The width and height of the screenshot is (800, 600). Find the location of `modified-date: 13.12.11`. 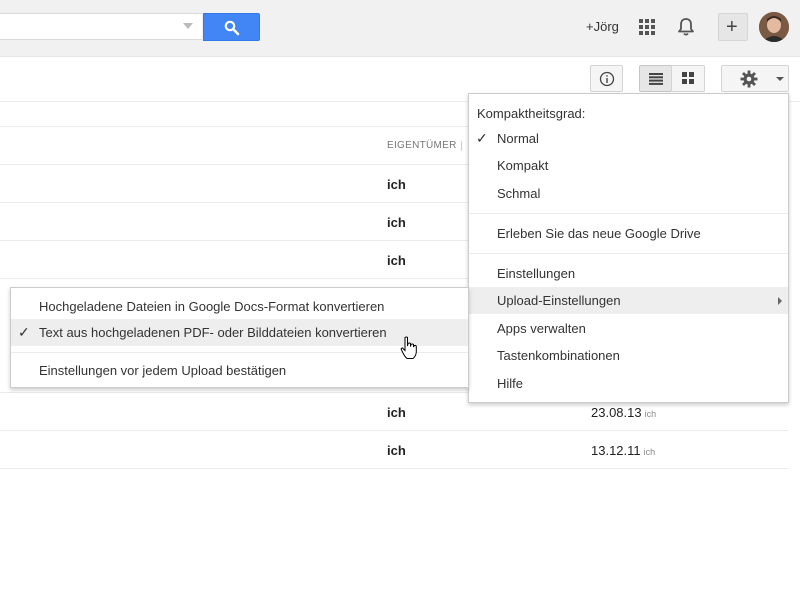

modified-date: 13.12.11 is located at coordinates (616, 450).